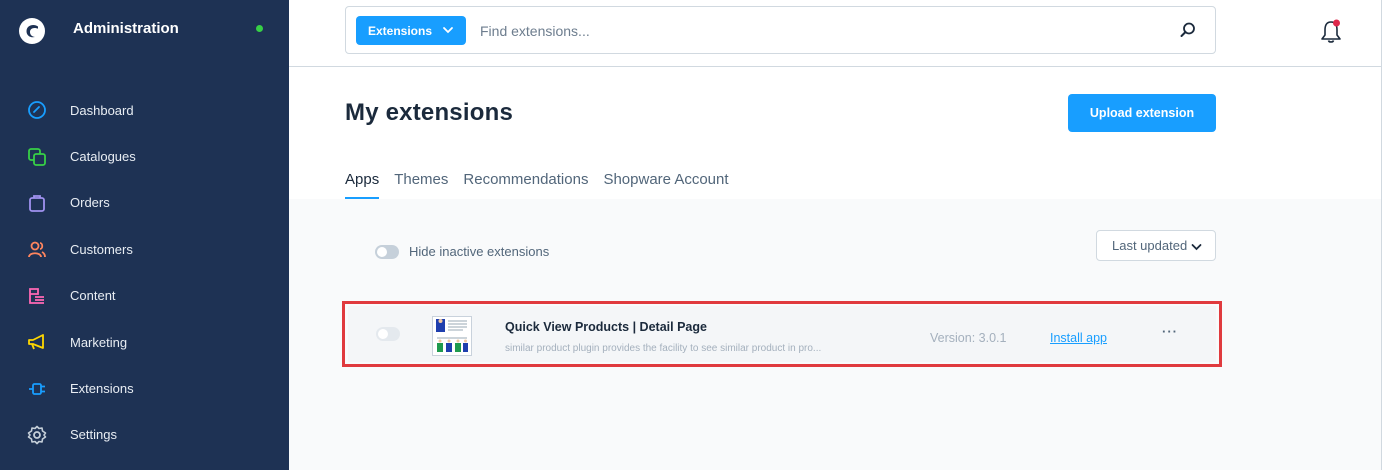 The height and width of the screenshot is (470, 1382). I want to click on upload-extension-button: Upload extension, so click(1142, 113).